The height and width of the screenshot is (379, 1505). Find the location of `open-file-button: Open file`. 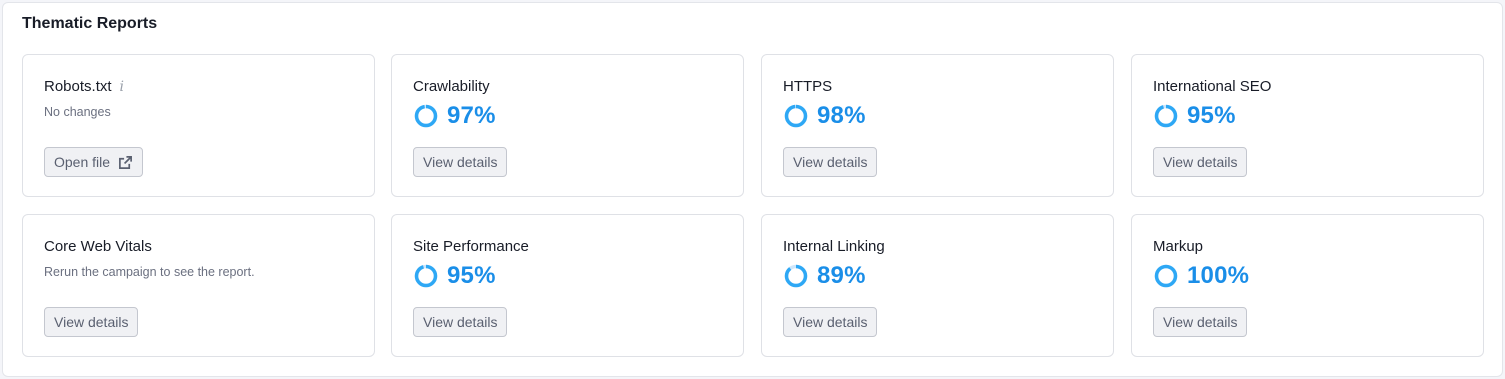

open-file-button: Open file is located at coordinates (94, 162).